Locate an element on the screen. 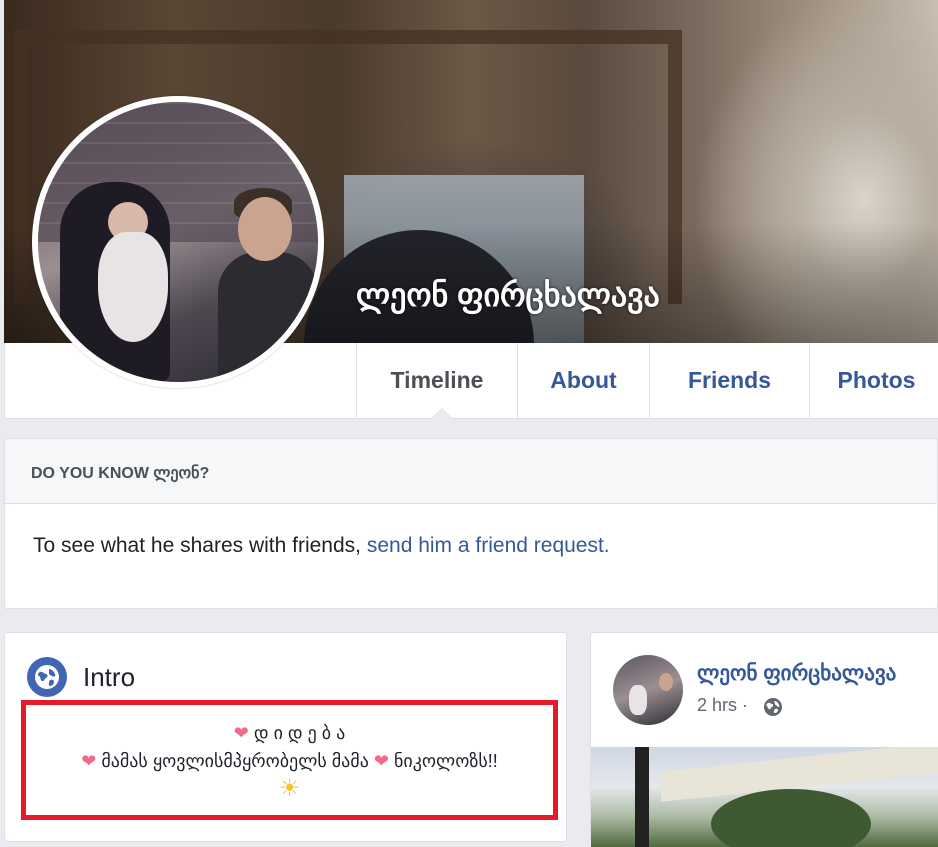 This screenshot has height=847, width=938. bio-line-1-text: დ ი დ ე ბ ა is located at coordinates (299, 733).